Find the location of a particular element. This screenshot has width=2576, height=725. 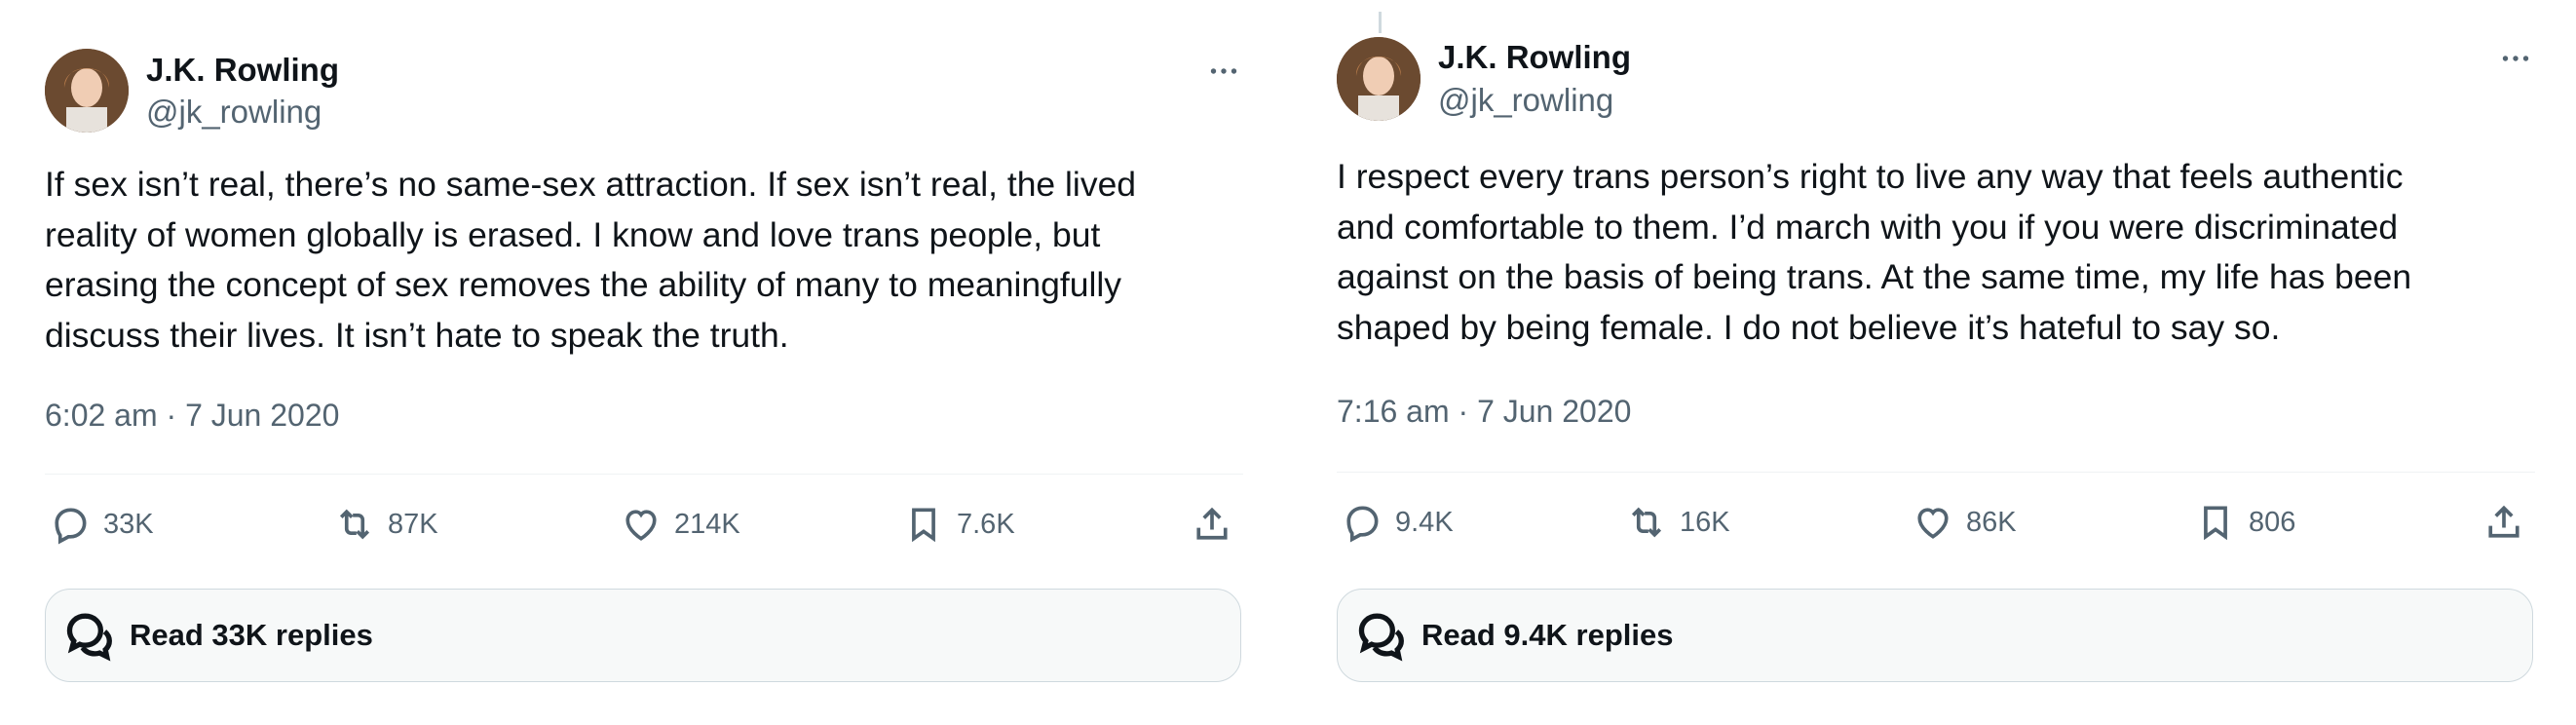

reply-count: 9.4K is located at coordinates (1424, 522).